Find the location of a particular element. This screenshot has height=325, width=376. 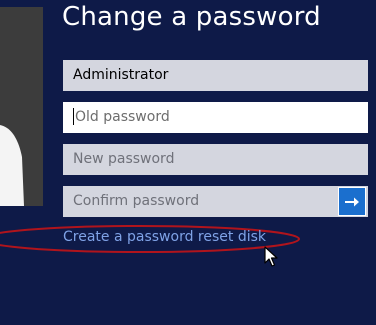

confirm-password-input: Confirm password is located at coordinates (200, 201).